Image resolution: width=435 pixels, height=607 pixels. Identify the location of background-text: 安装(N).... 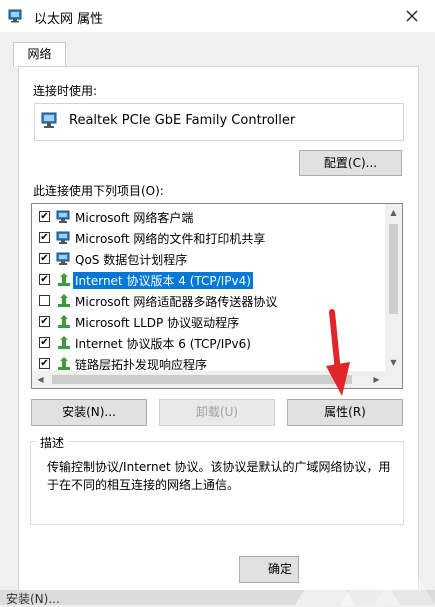
(33, 599).